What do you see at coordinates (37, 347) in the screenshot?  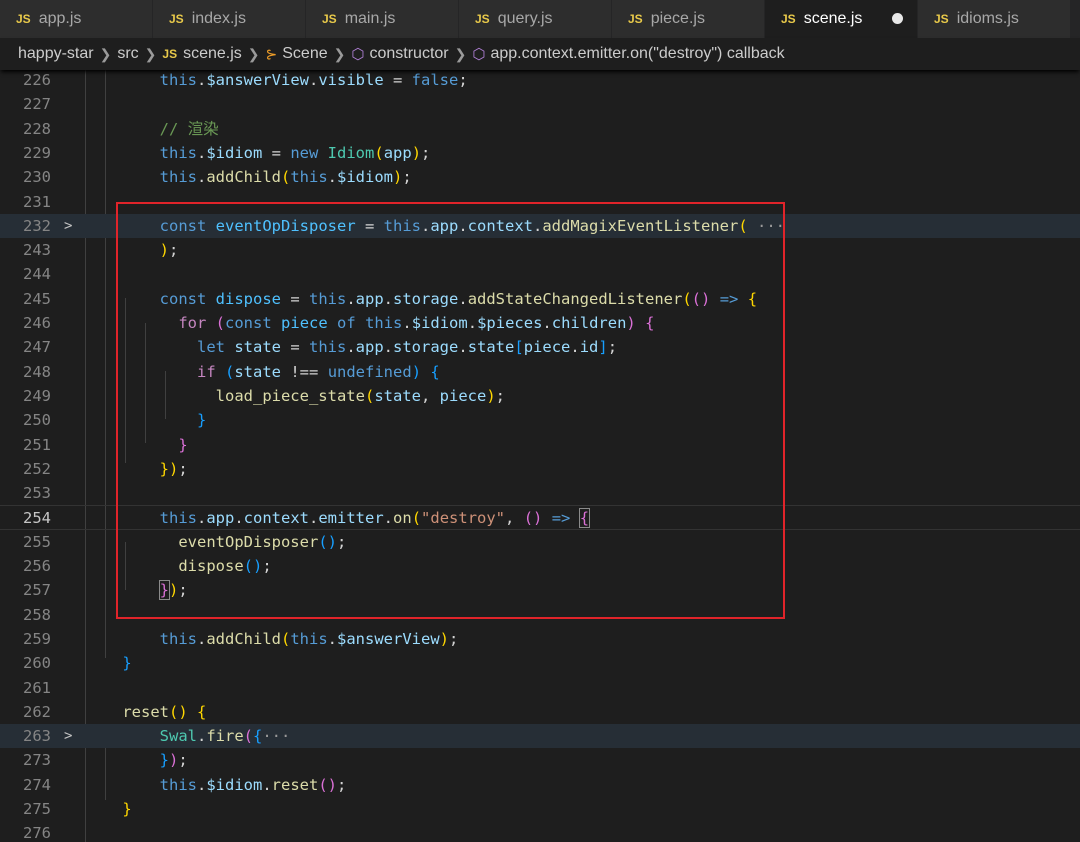 I see `line-number: 247` at bounding box center [37, 347].